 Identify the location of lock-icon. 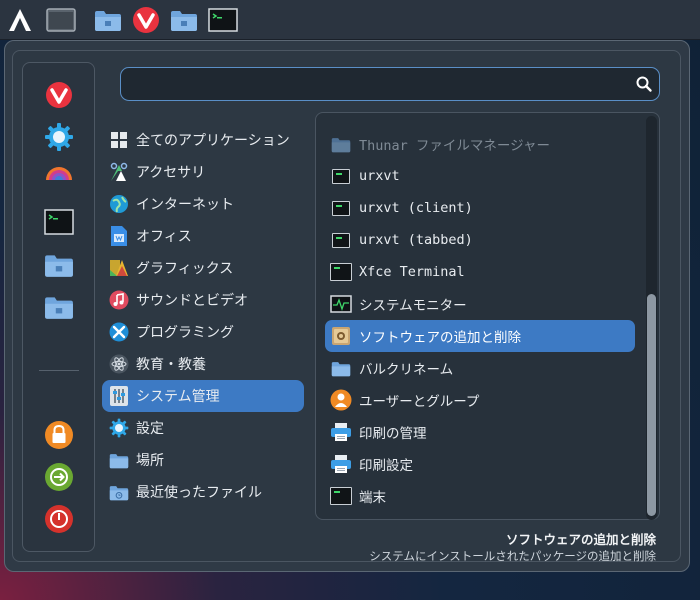
(59, 435).